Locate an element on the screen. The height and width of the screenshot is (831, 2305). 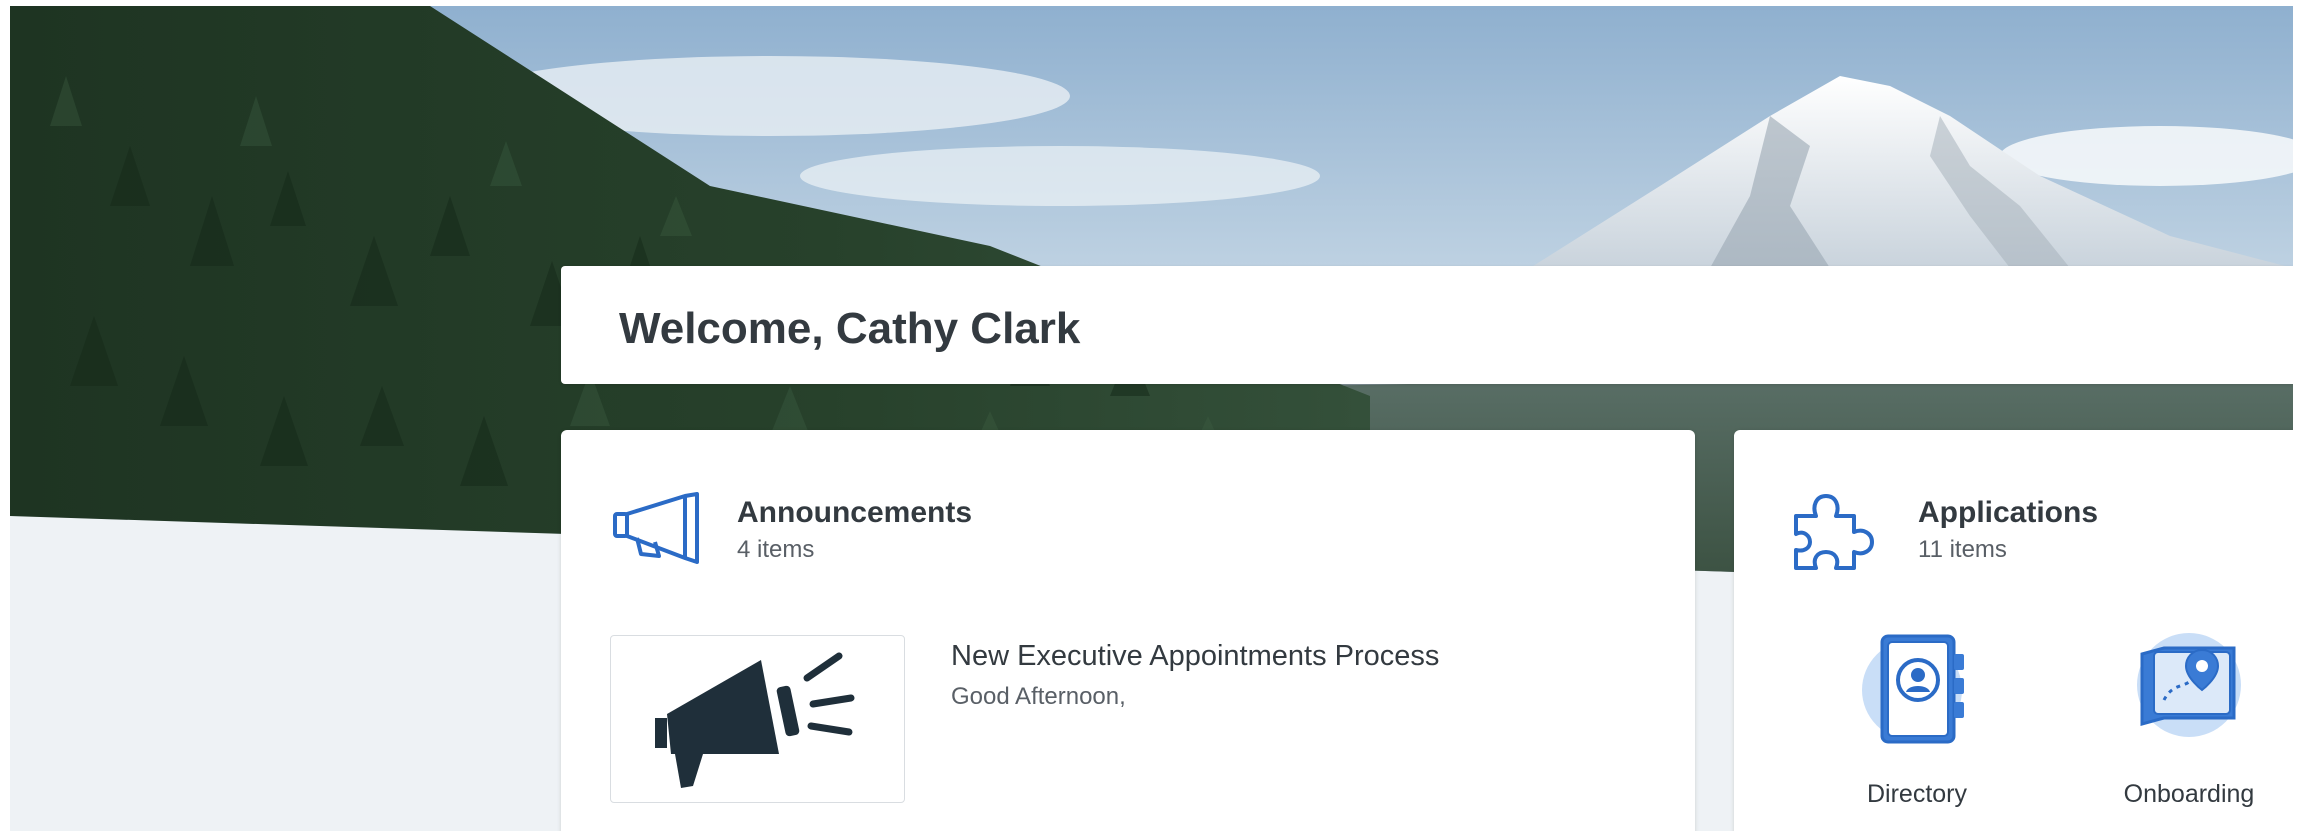
applications-count: 11 items is located at coordinates (1962, 549).